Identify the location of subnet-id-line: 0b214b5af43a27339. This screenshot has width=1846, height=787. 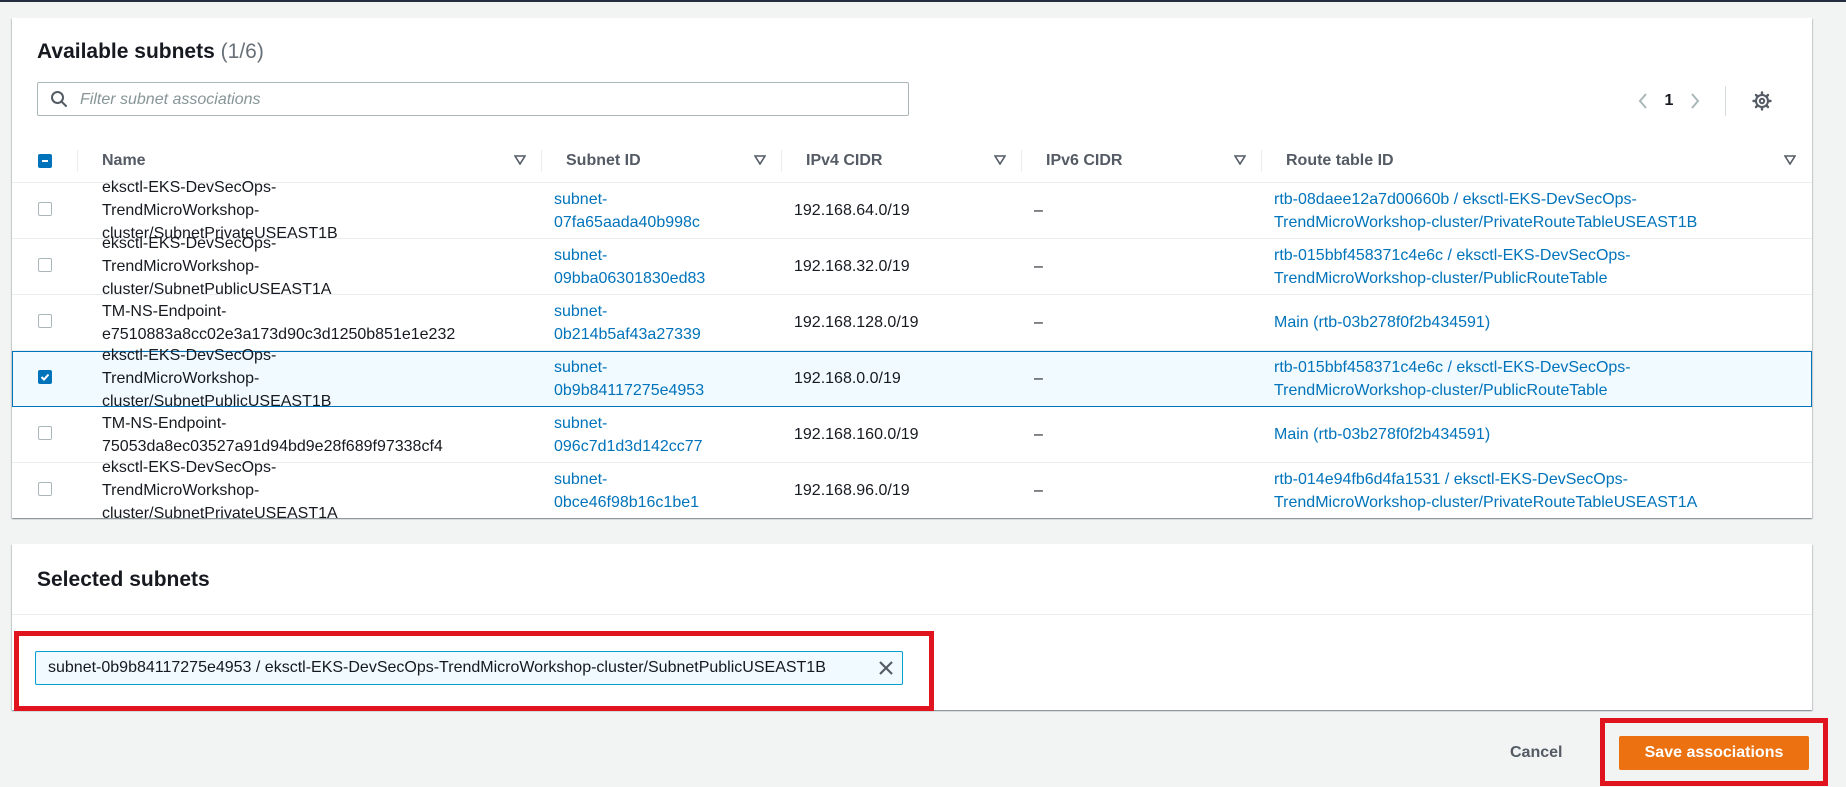
(627, 334).